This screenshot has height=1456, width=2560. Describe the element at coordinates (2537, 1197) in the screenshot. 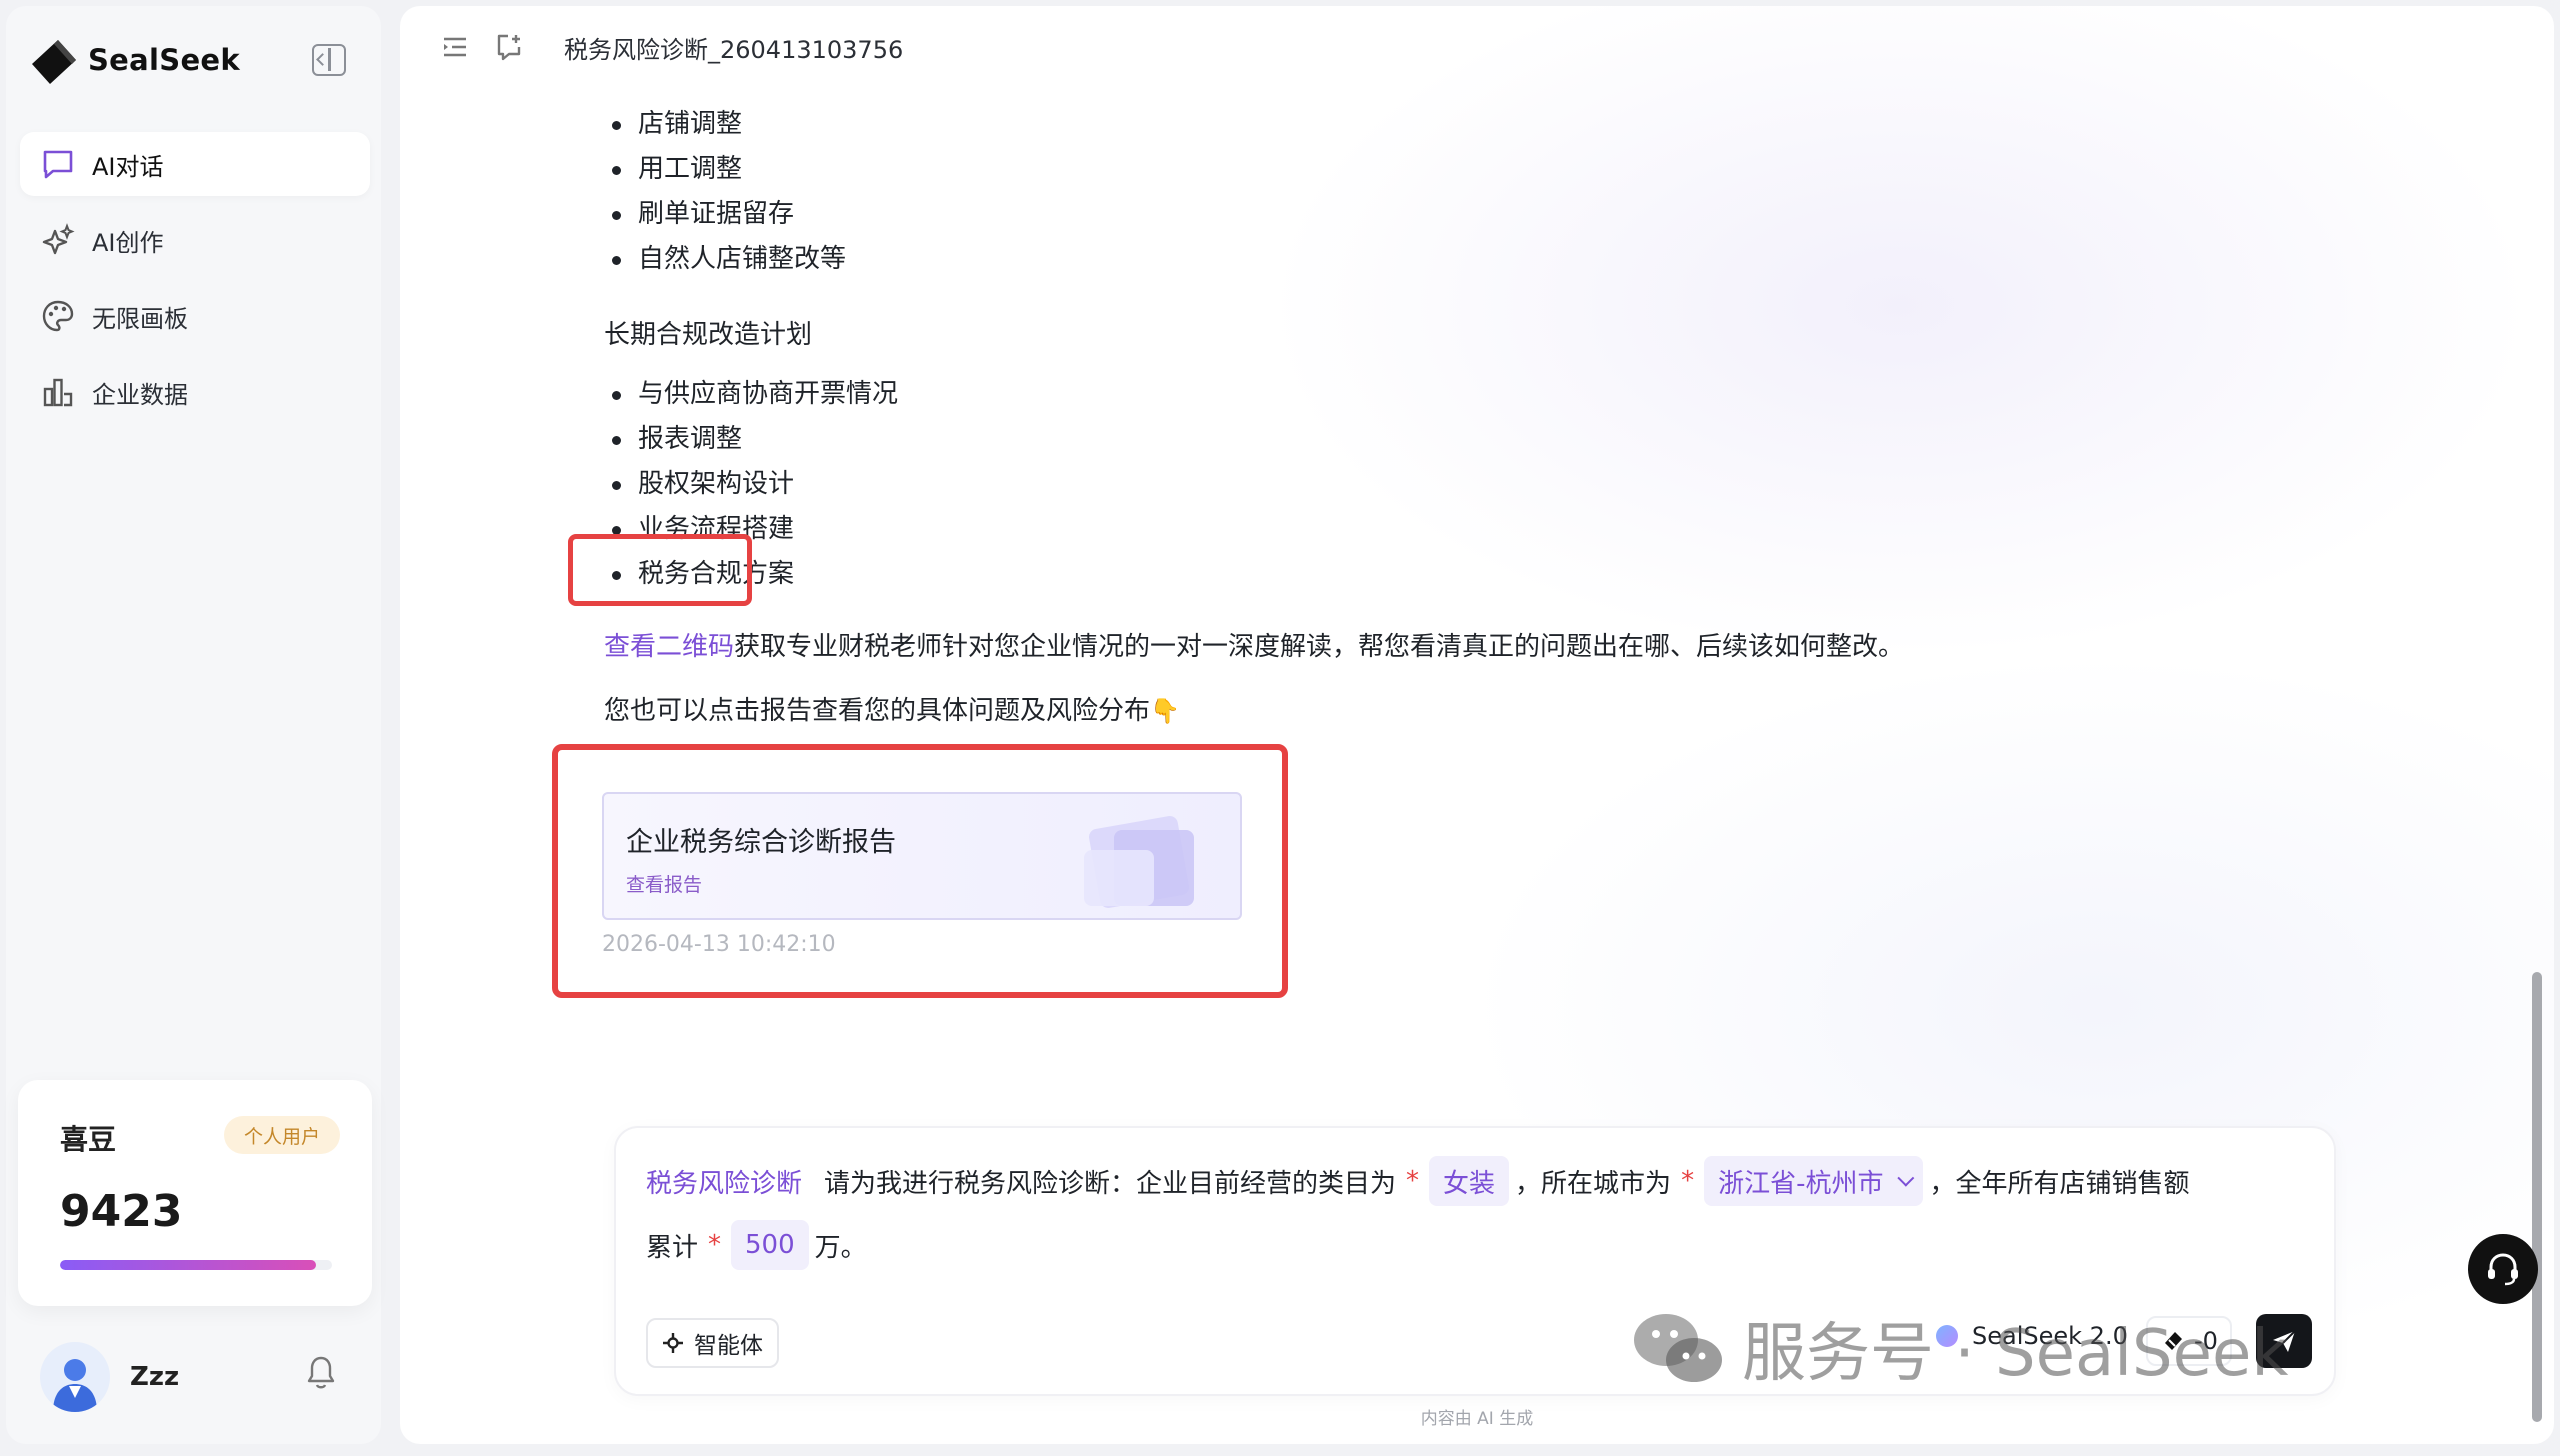

I see `scrollbar` at that location.